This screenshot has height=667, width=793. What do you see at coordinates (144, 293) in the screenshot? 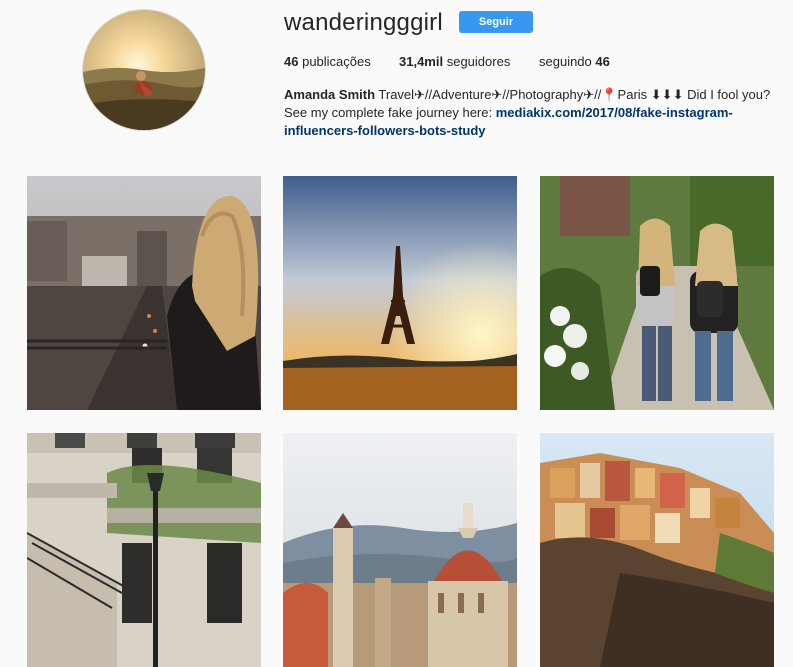
I see `post-city-balcony` at bounding box center [144, 293].